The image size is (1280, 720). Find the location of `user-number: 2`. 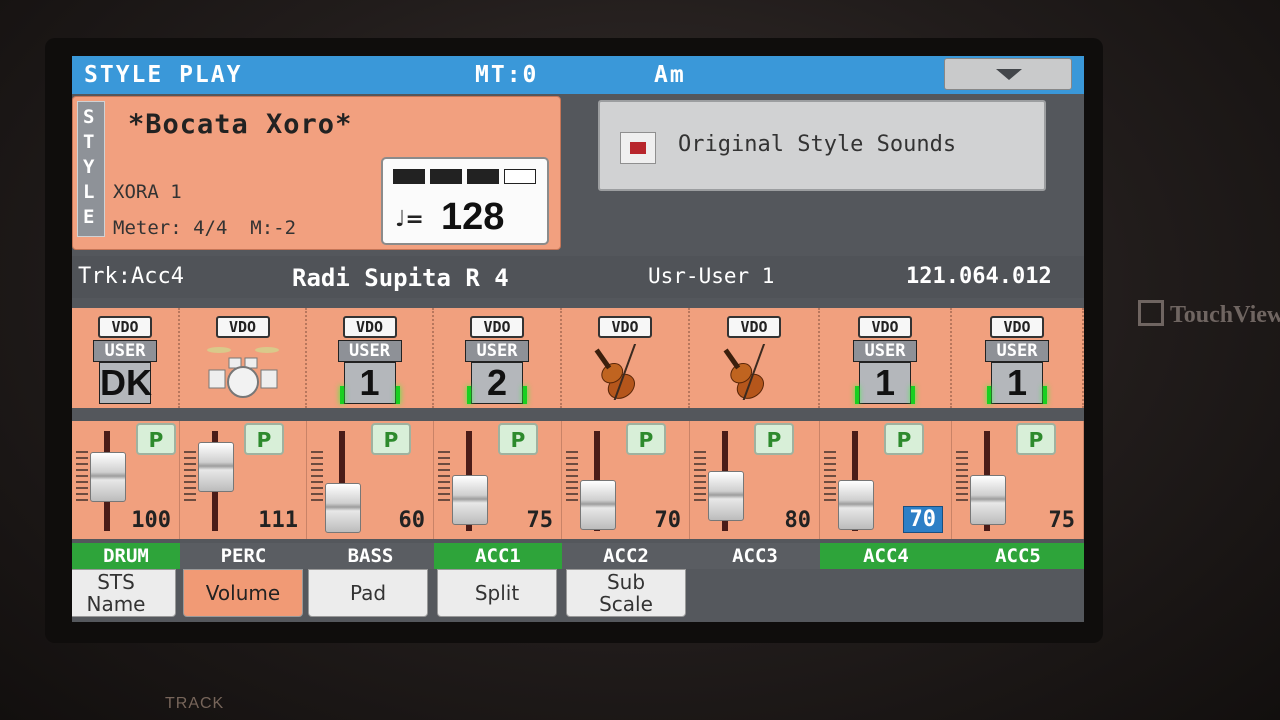

user-number: 2 is located at coordinates (497, 383).